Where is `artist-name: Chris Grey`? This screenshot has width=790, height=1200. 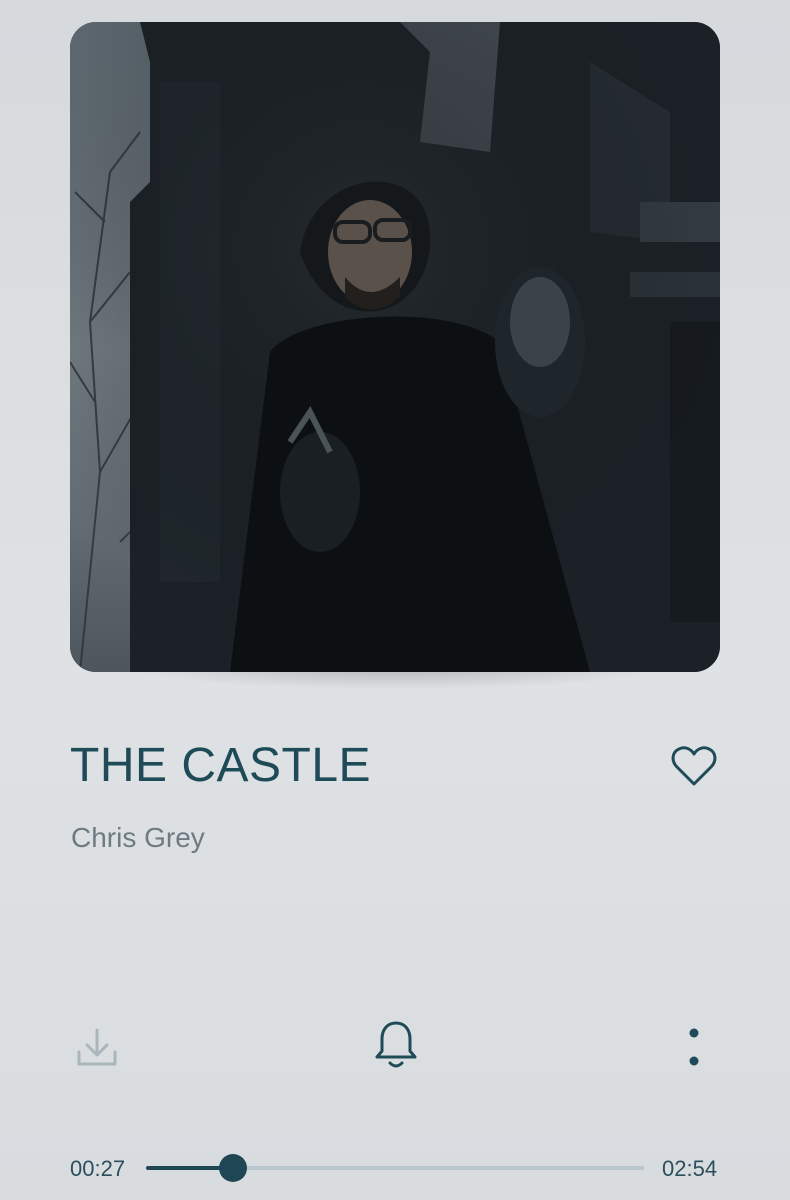 artist-name: Chris Grey is located at coordinates (138, 838).